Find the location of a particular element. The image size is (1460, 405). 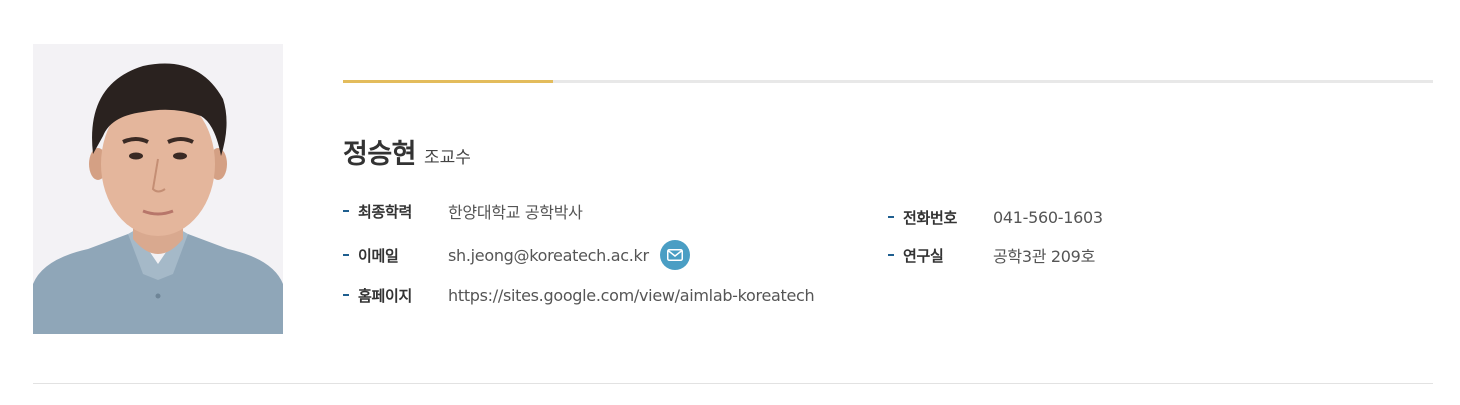

send-email-button is located at coordinates (674, 255).